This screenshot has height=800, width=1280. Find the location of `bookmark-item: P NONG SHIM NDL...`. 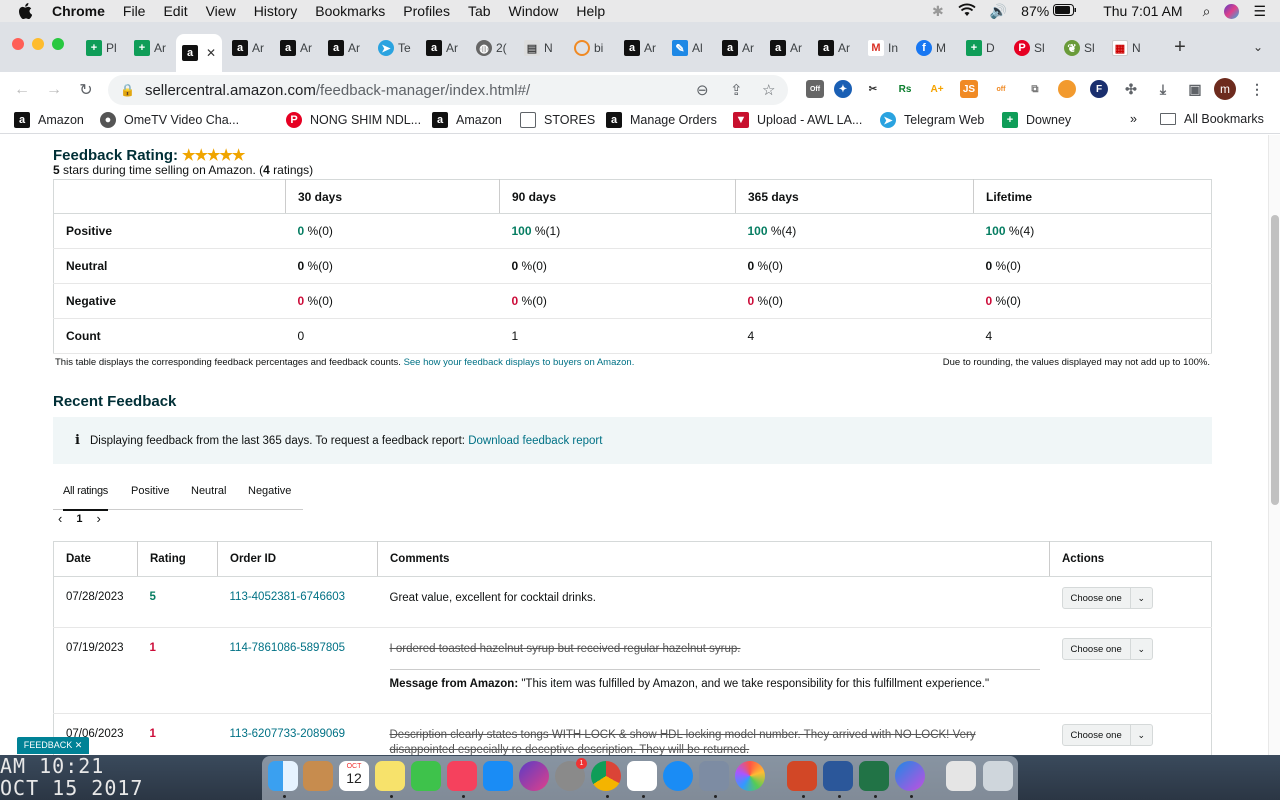

bookmark-item: P NONG SHIM NDL... is located at coordinates (353, 120).